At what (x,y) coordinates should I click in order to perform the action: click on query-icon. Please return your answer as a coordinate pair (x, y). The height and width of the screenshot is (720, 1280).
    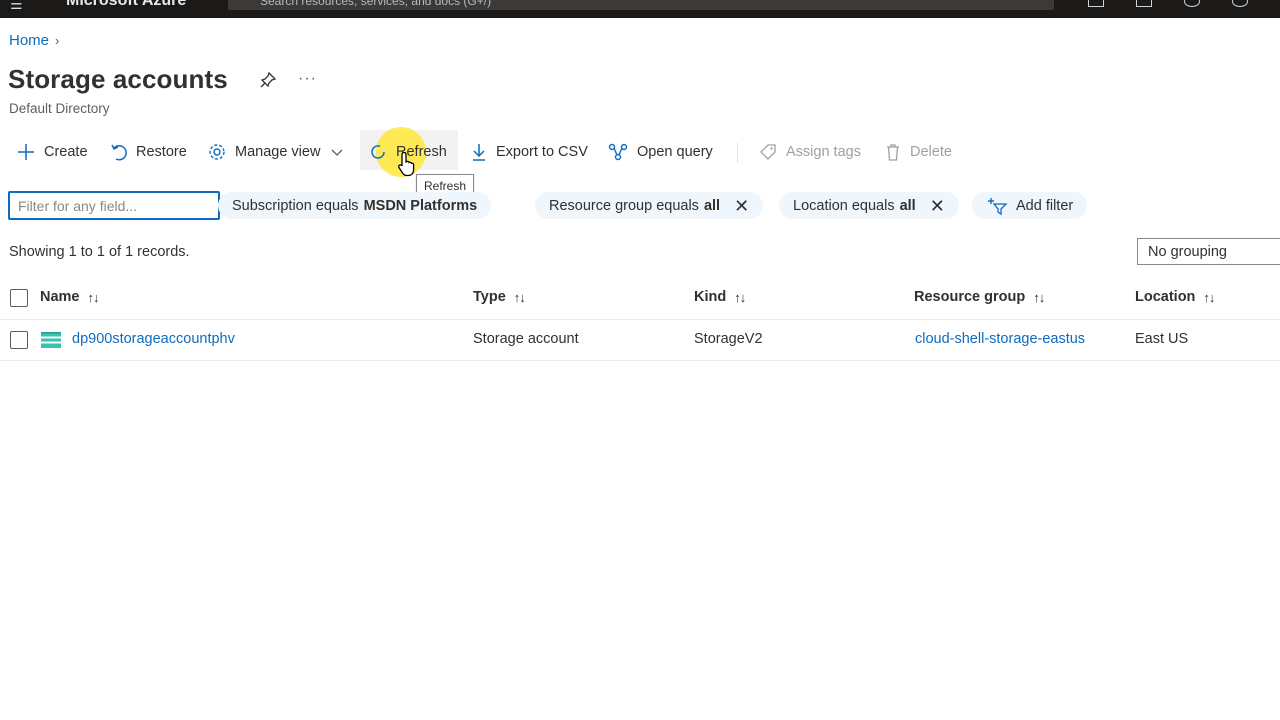
    Looking at the image, I should click on (618, 152).